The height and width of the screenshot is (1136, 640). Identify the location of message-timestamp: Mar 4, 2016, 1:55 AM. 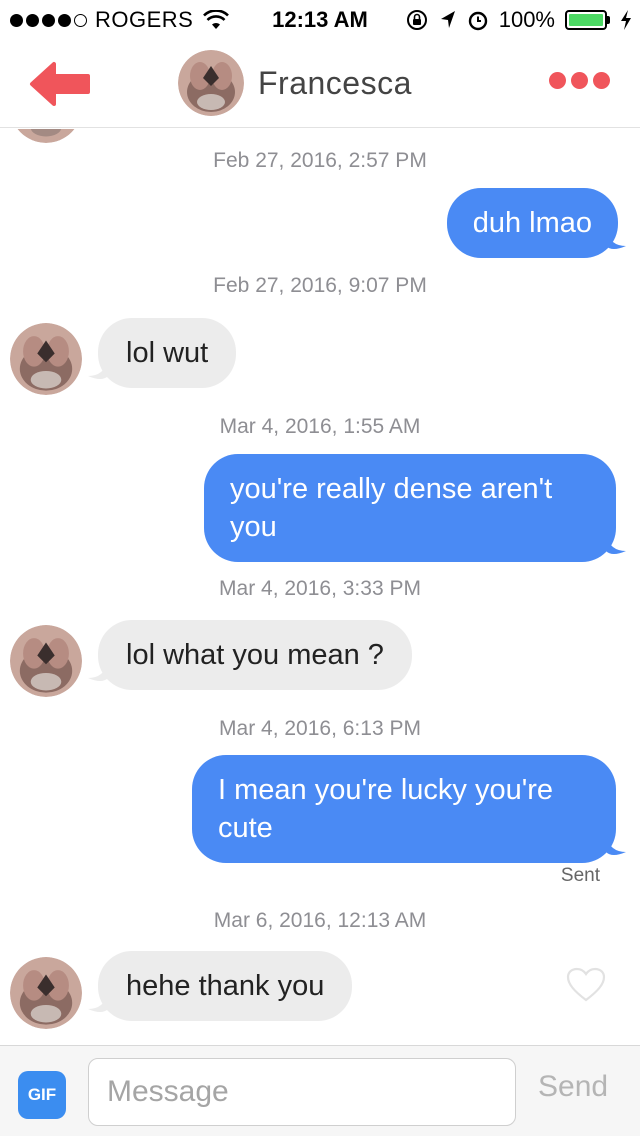
(320, 426).